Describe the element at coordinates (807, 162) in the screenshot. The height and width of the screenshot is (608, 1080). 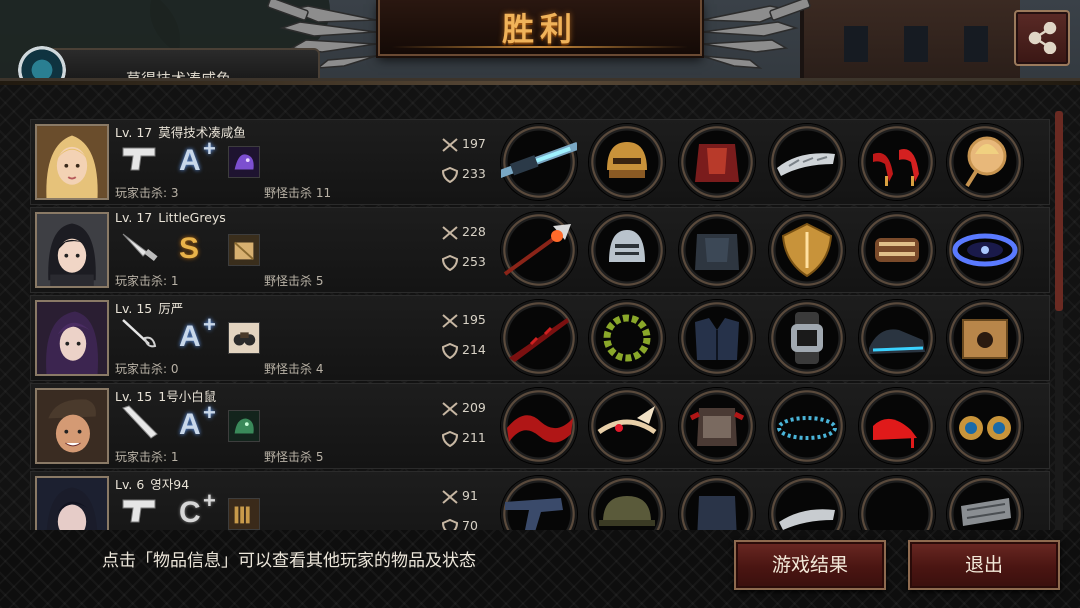
I see `silver-gauntlet-icon` at that location.